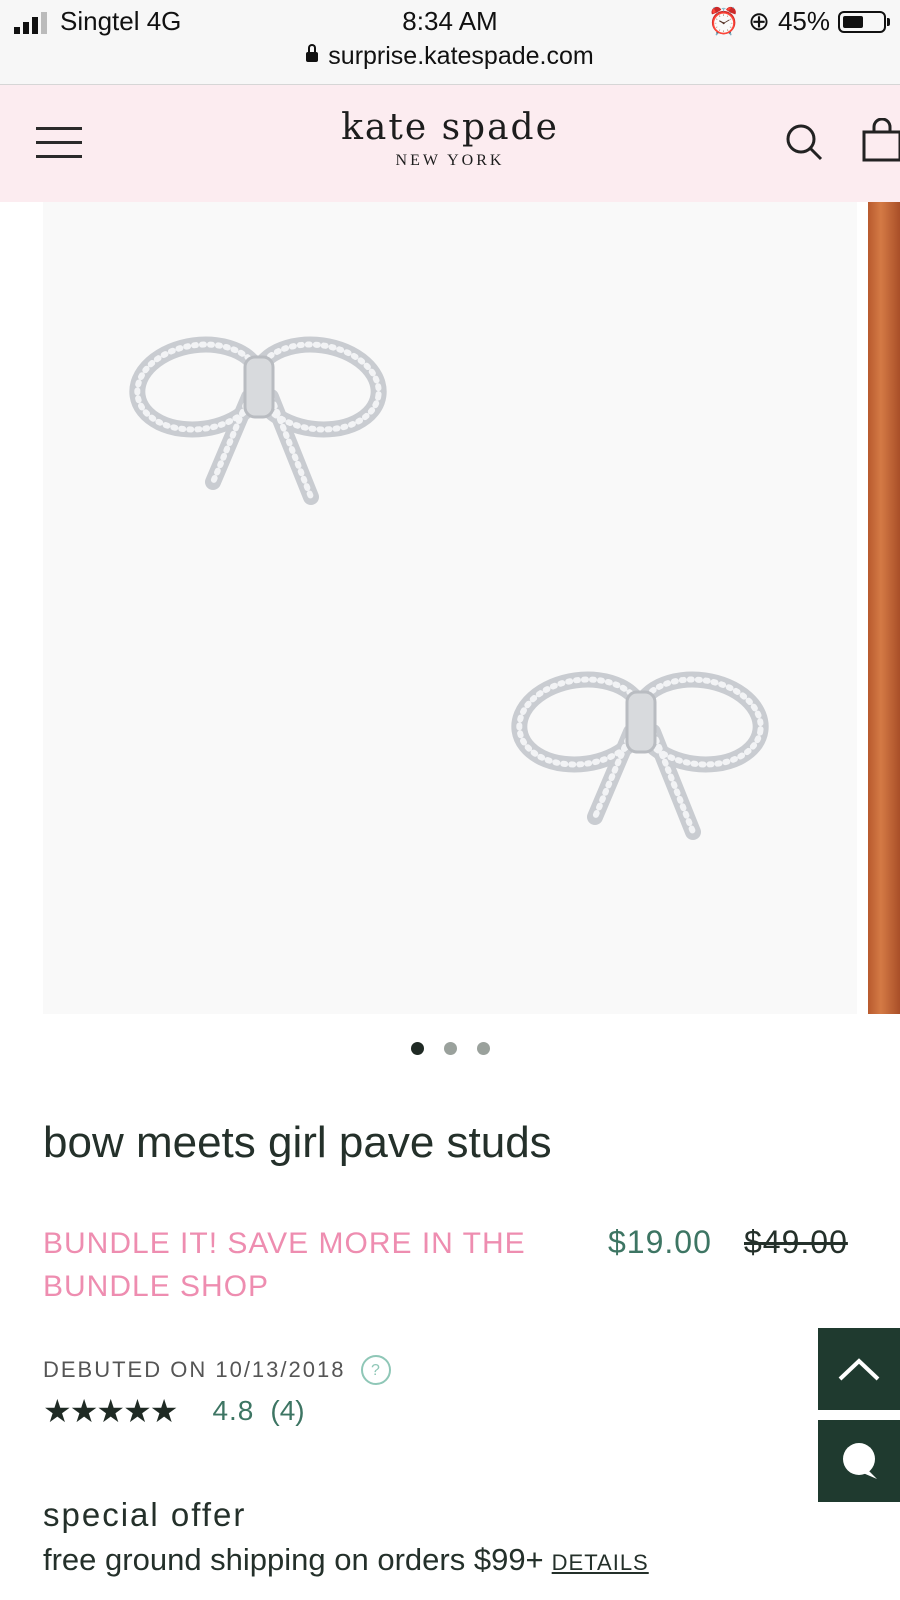  I want to click on special-offer-heading: special offer, so click(145, 1514).